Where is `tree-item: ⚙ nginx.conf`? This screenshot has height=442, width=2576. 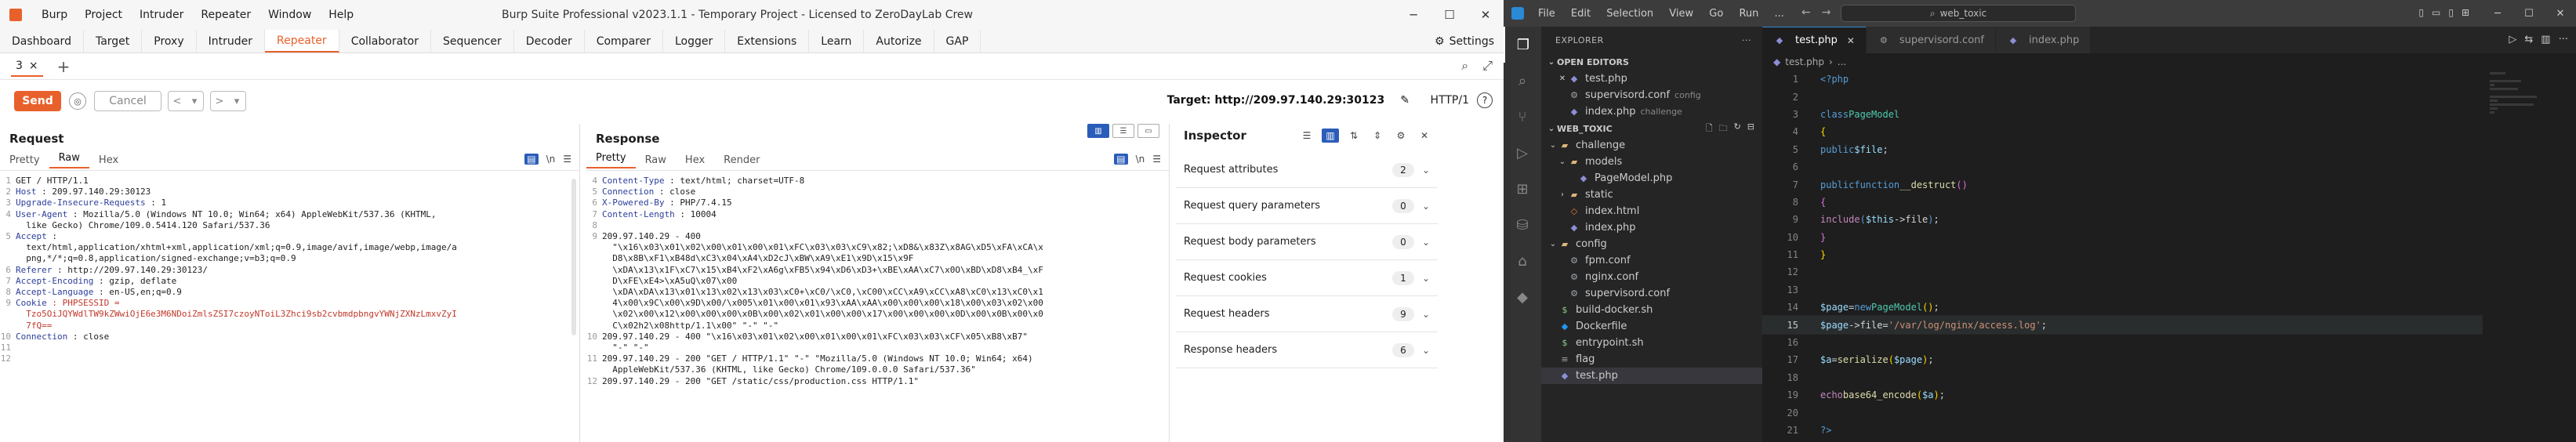 tree-item: ⚙ nginx.conf is located at coordinates (1651, 277).